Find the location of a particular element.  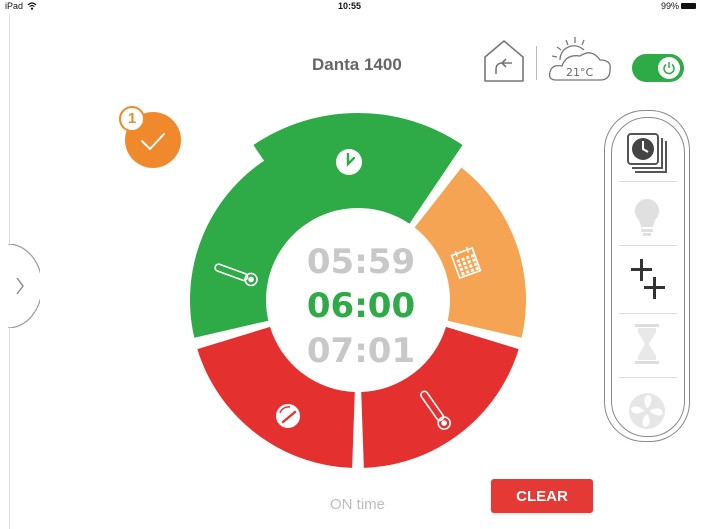

clear-button: CLEAR is located at coordinates (542, 496).